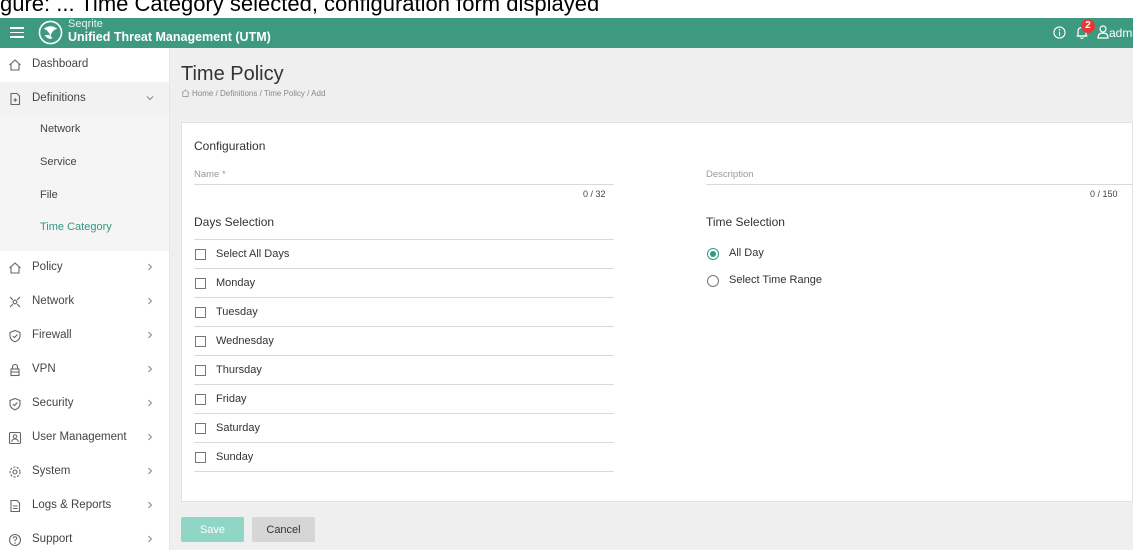 The height and width of the screenshot is (550, 1133). I want to click on day-label: Wednesday, so click(245, 341).